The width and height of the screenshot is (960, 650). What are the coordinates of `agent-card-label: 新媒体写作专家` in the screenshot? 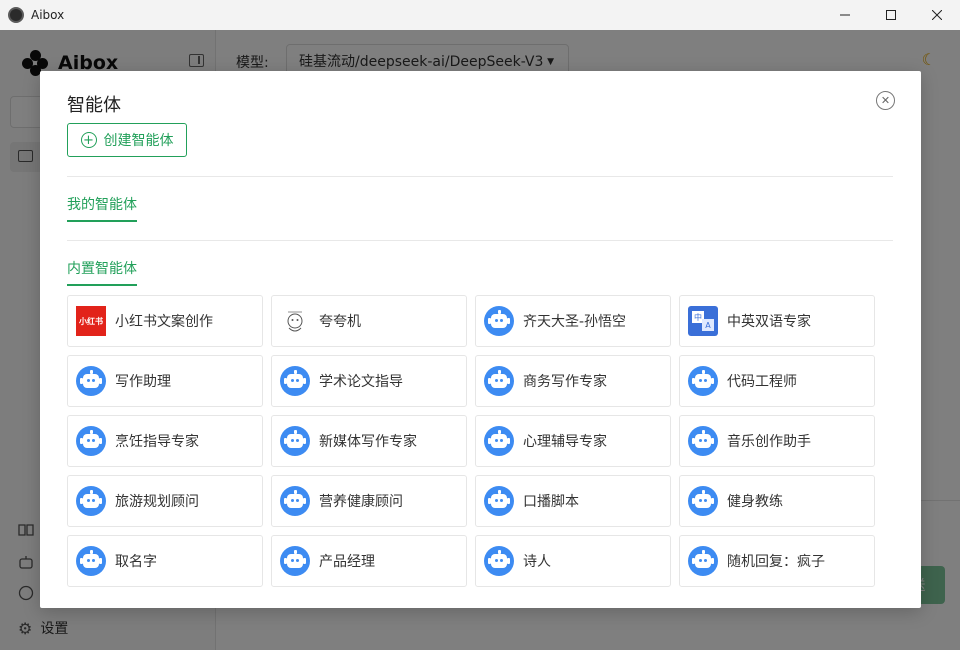 It's located at (368, 442).